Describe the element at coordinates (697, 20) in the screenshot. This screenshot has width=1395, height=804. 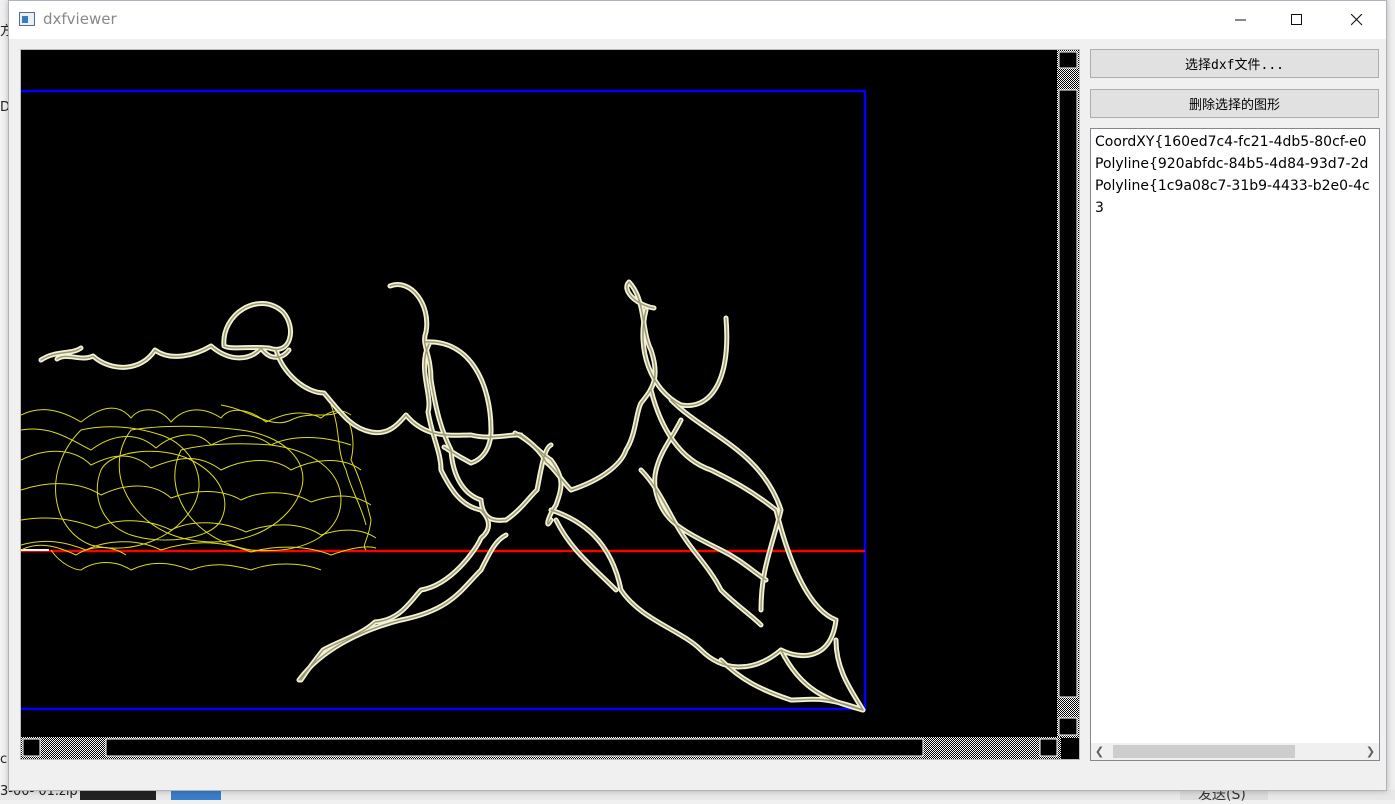
I see `title-bar: dxfviewer` at that location.